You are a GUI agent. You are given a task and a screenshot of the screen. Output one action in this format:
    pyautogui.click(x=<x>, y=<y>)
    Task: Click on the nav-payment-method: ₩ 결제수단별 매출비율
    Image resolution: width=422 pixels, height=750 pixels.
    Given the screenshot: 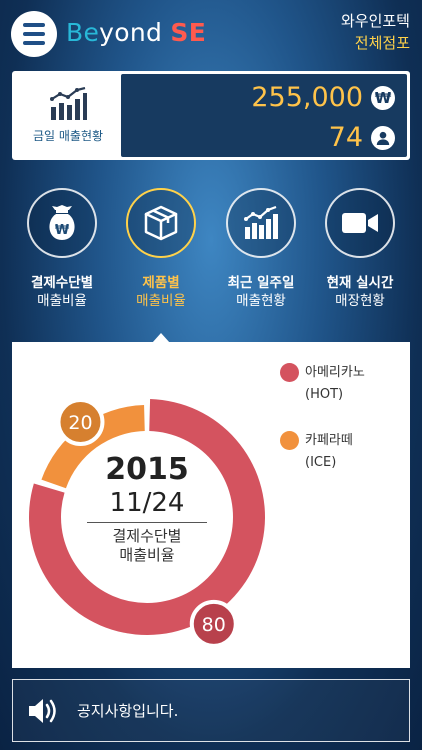 What is the action you would take?
    pyautogui.click(x=62, y=249)
    